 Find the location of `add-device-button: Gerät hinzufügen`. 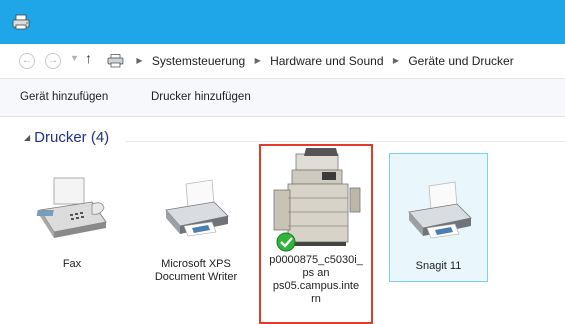

add-device-button: Gerät hinzufügen is located at coordinates (64, 97).